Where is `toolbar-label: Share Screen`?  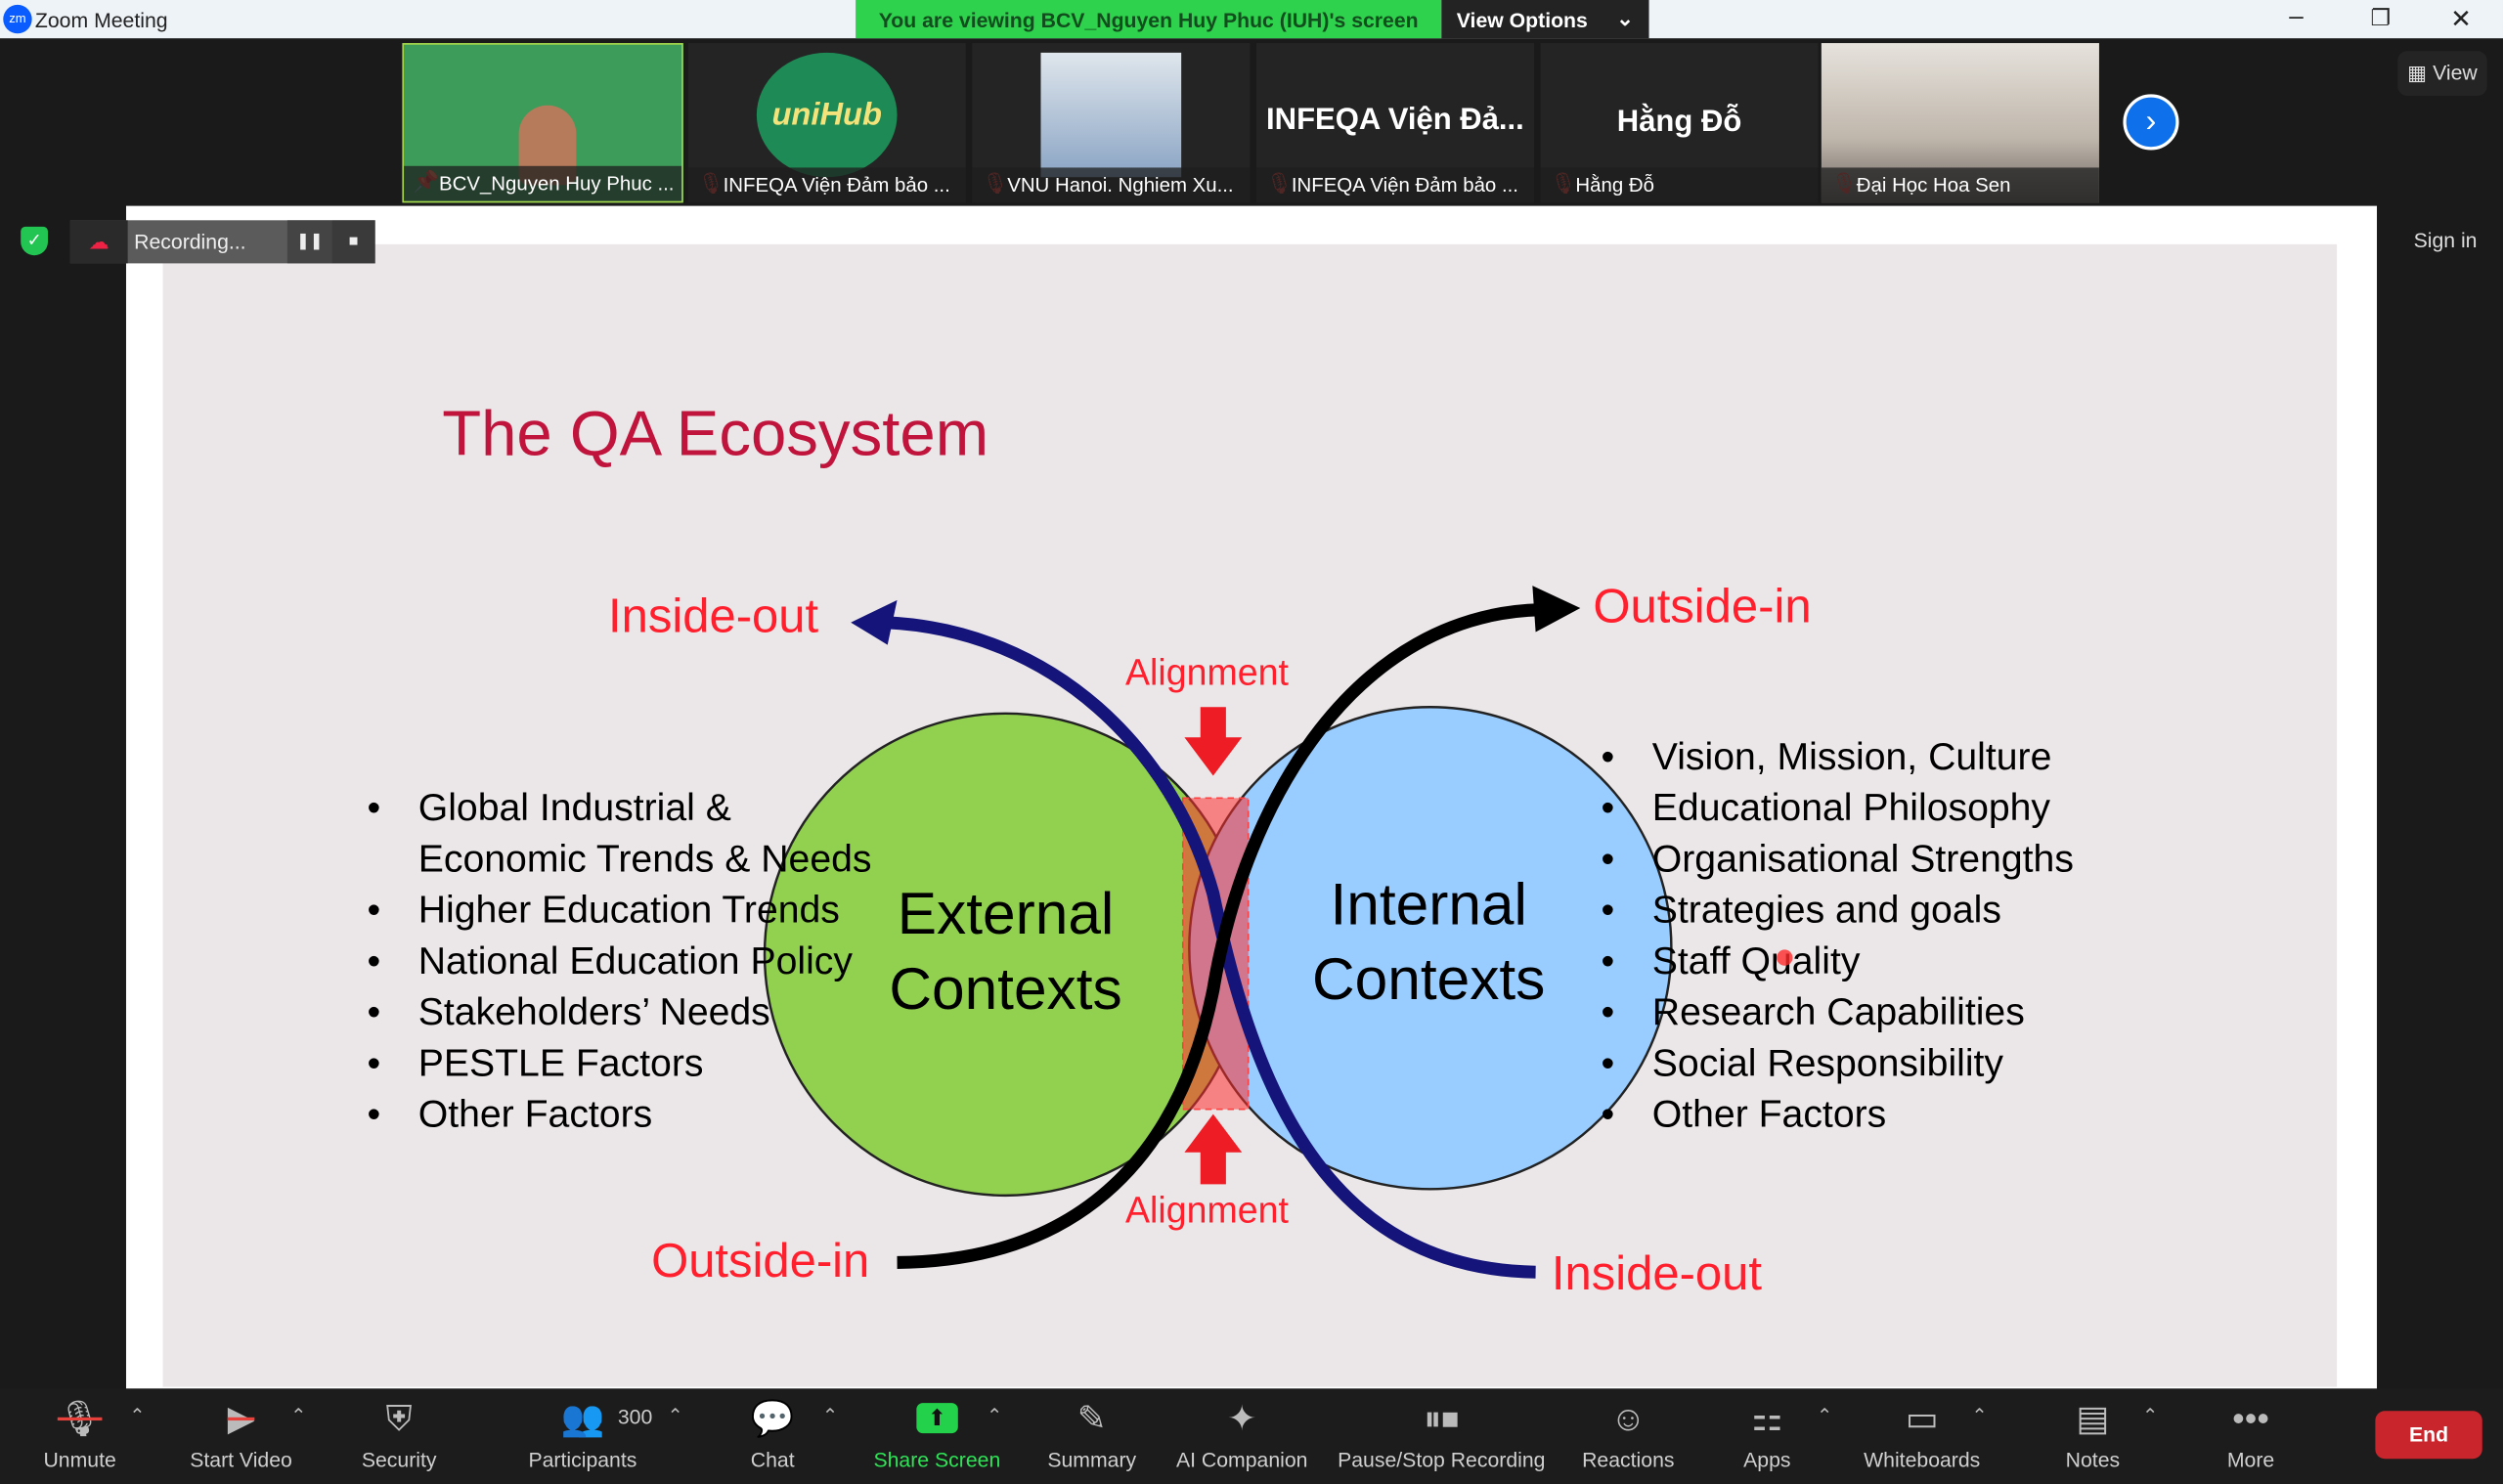
toolbar-label: Share Screen is located at coordinates (937, 1459).